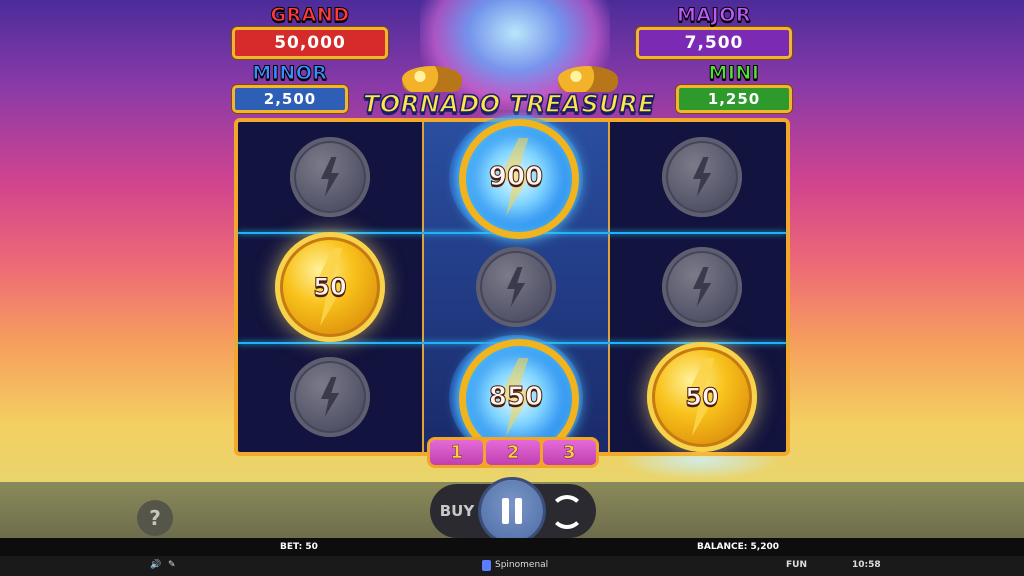 This screenshot has height=576, width=1024. I want to click on help-button: ?, so click(155, 518).